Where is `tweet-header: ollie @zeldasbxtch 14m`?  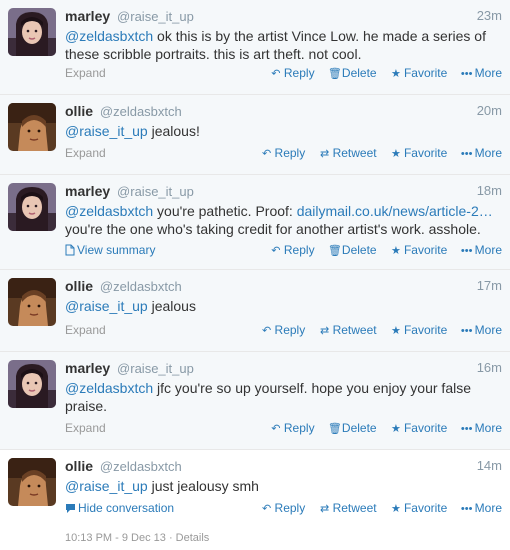 tweet-header: ollie @zeldasbxtch 14m is located at coordinates (283, 467).